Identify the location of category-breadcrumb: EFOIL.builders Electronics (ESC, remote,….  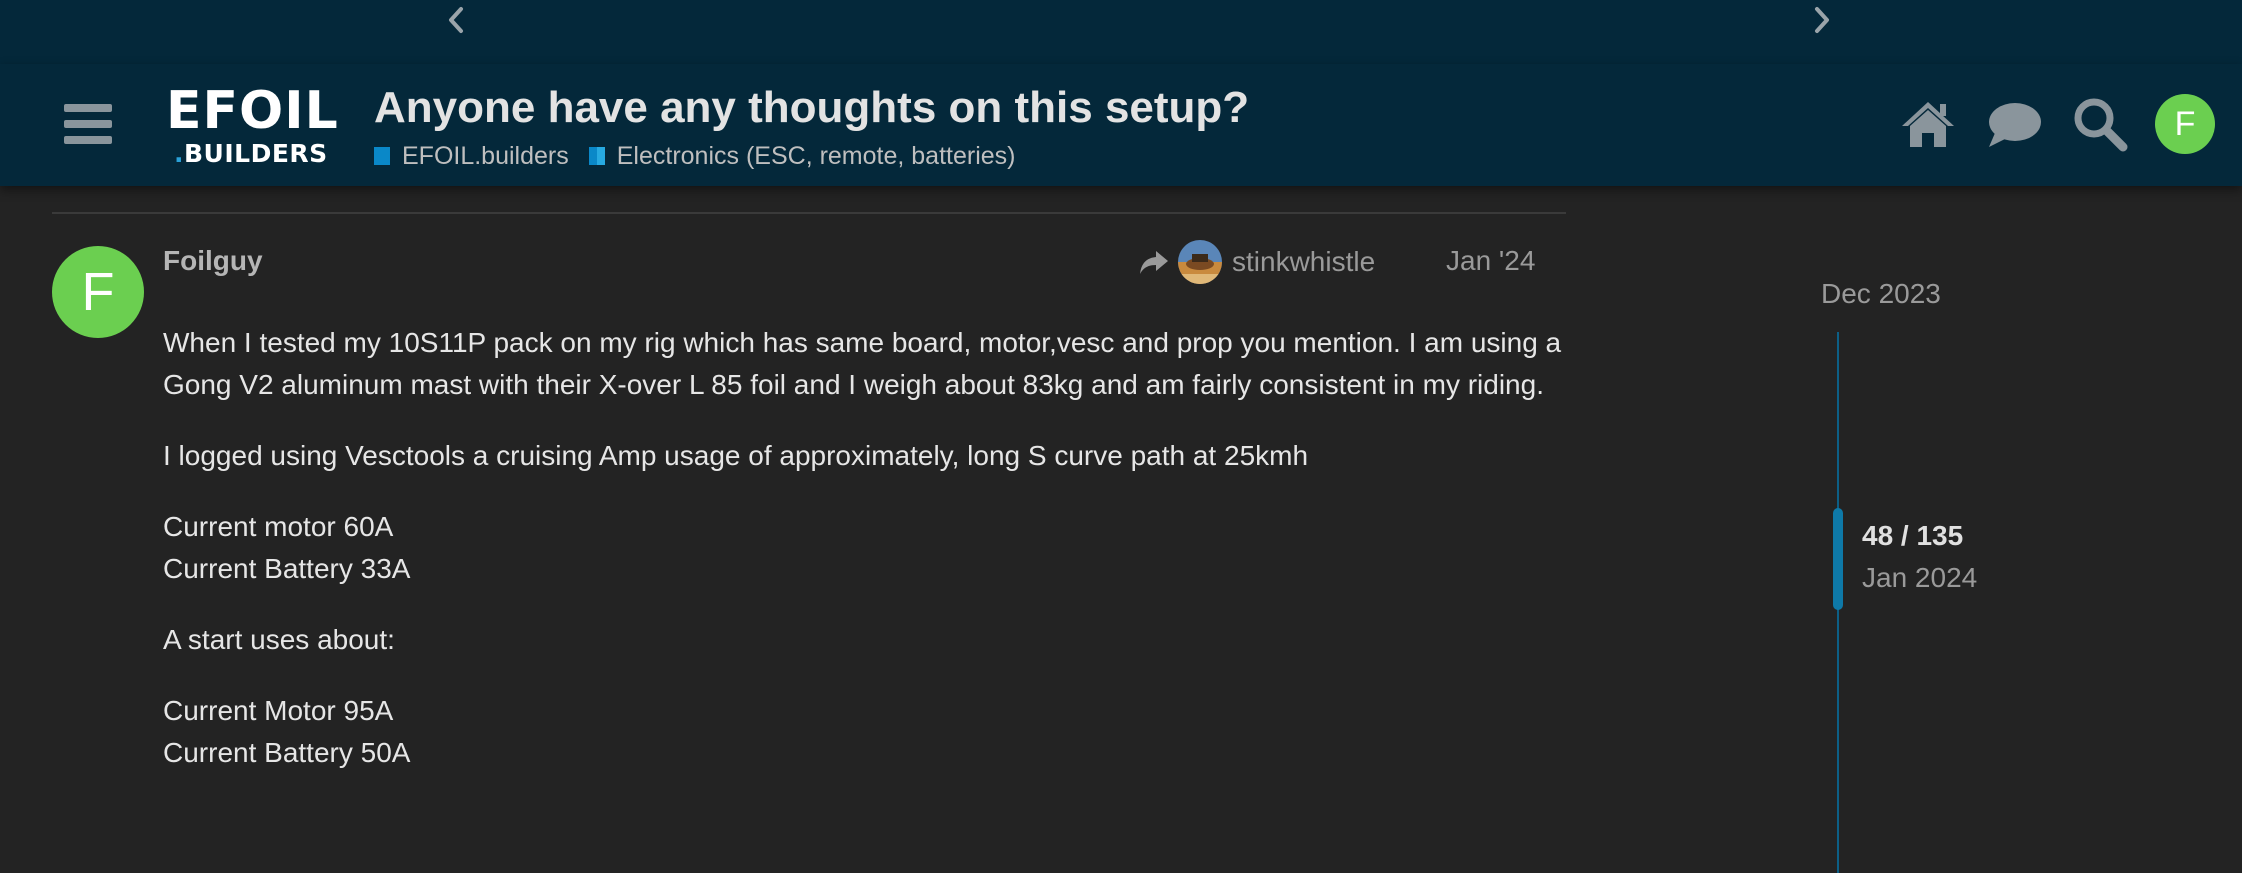
(705, 156).